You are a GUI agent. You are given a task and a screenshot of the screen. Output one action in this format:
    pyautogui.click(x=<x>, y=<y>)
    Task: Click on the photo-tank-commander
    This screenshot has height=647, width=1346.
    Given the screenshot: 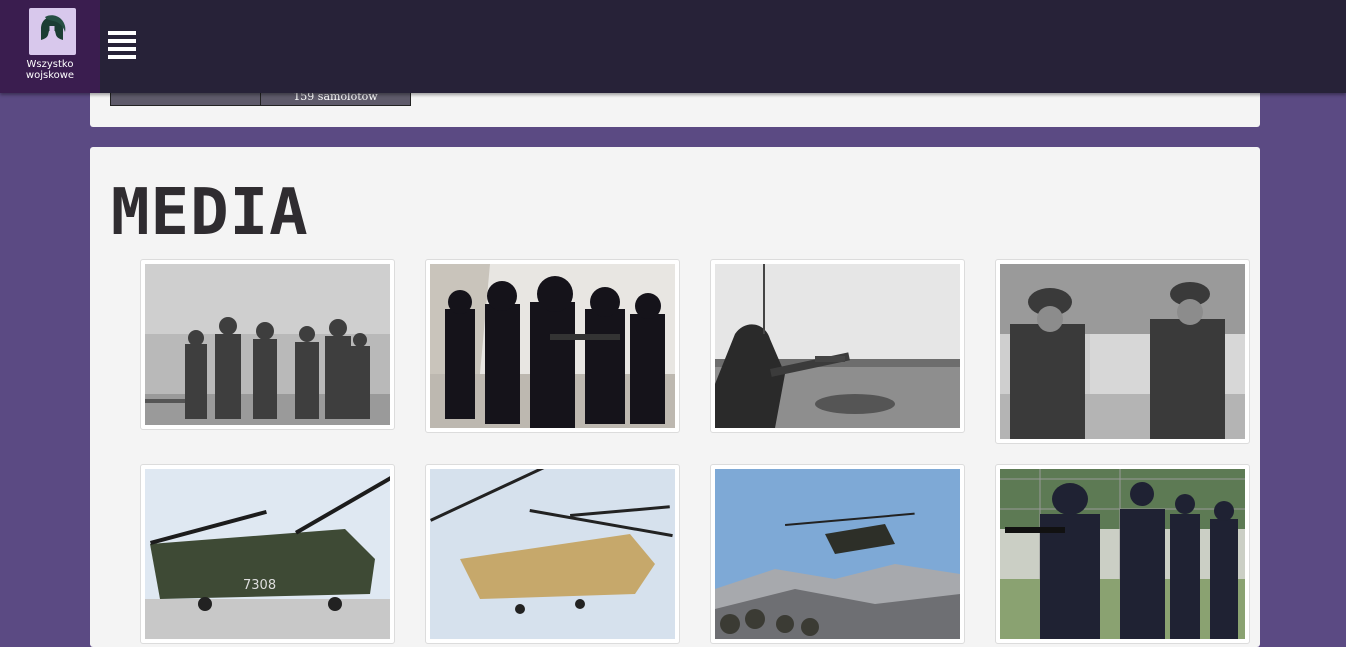 What is the action you would take?
    pyautogui.click(x=837, y=346)
    